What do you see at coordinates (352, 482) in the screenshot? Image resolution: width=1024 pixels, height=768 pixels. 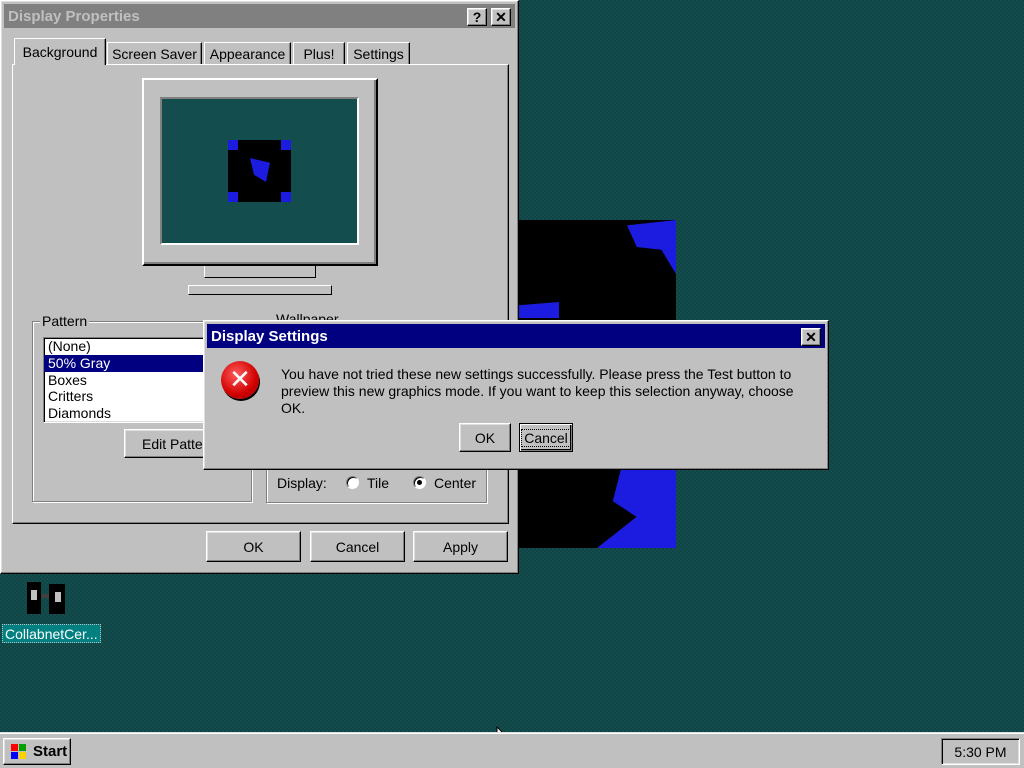 I see `tile-radio` at bounding box center [352, 482].